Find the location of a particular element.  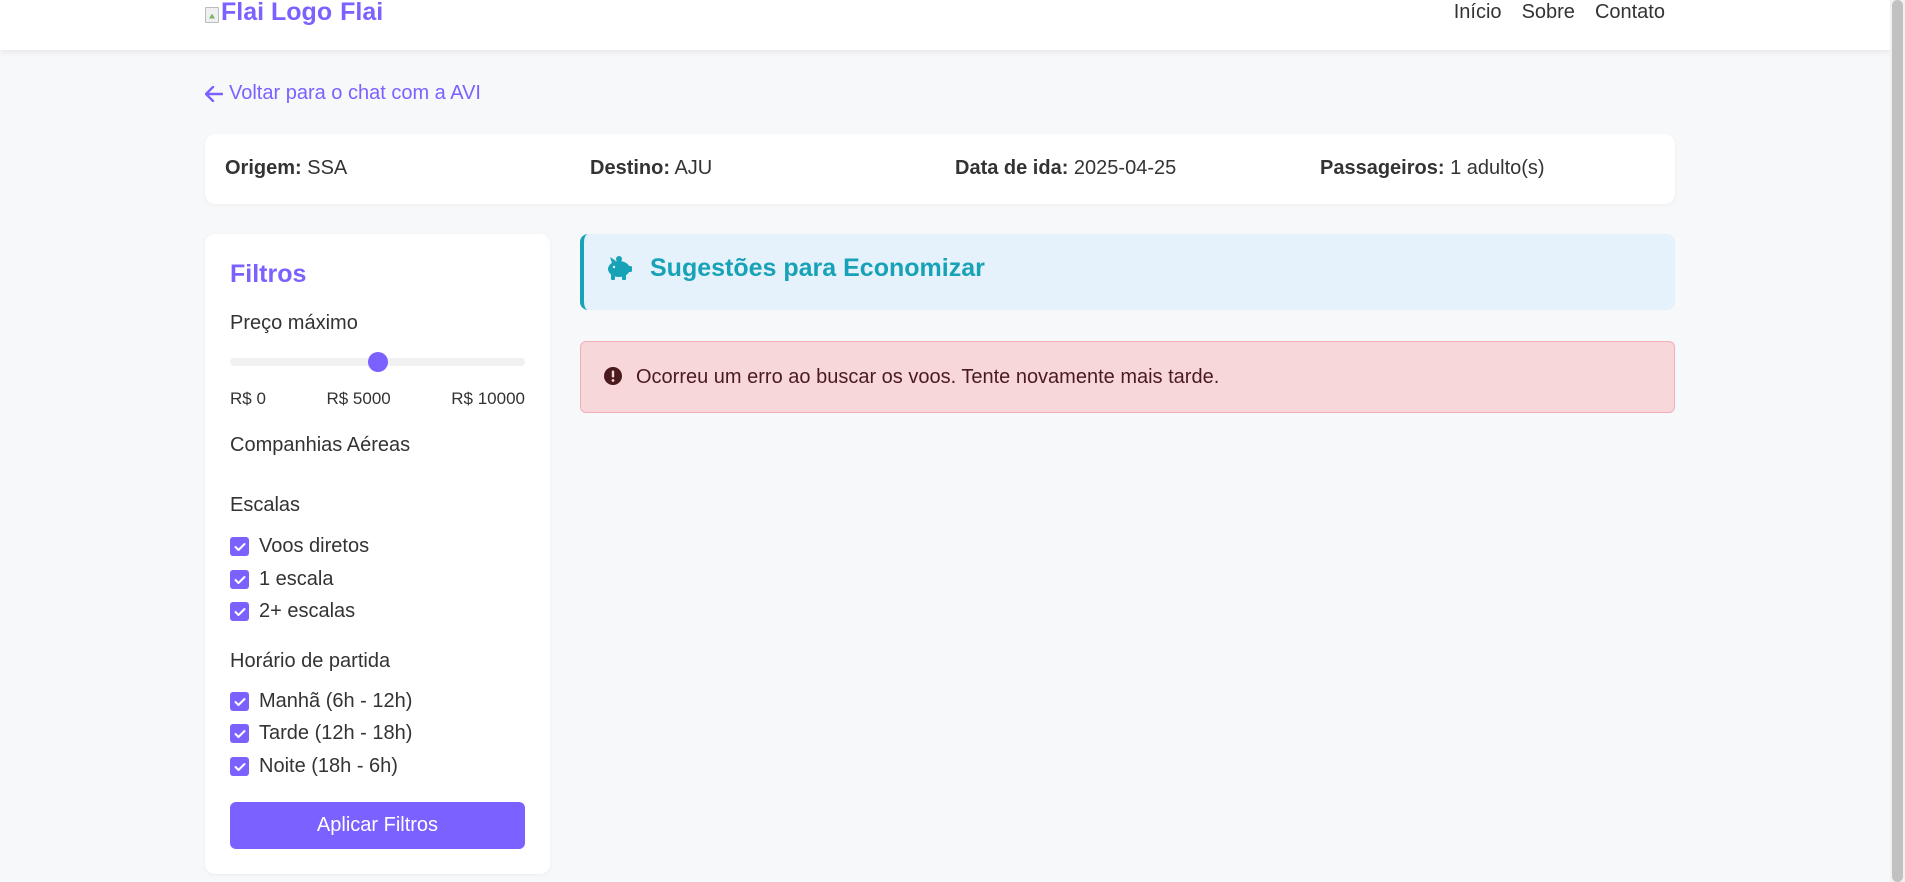

price-min-label: R$ 0 is located at coordinates (248, 398).